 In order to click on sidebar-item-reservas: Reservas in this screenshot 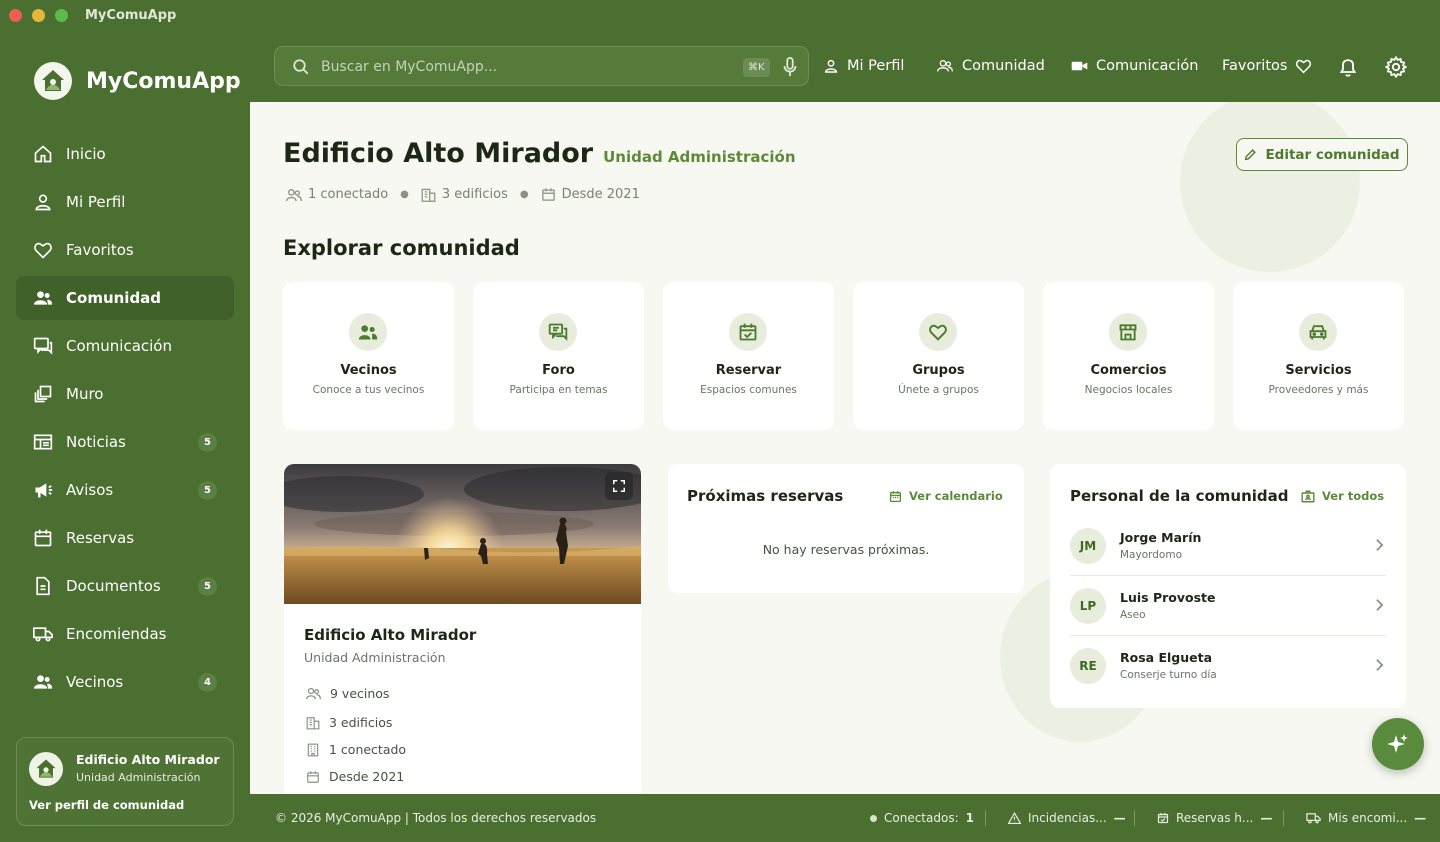, I will do `click(125, 538)`.